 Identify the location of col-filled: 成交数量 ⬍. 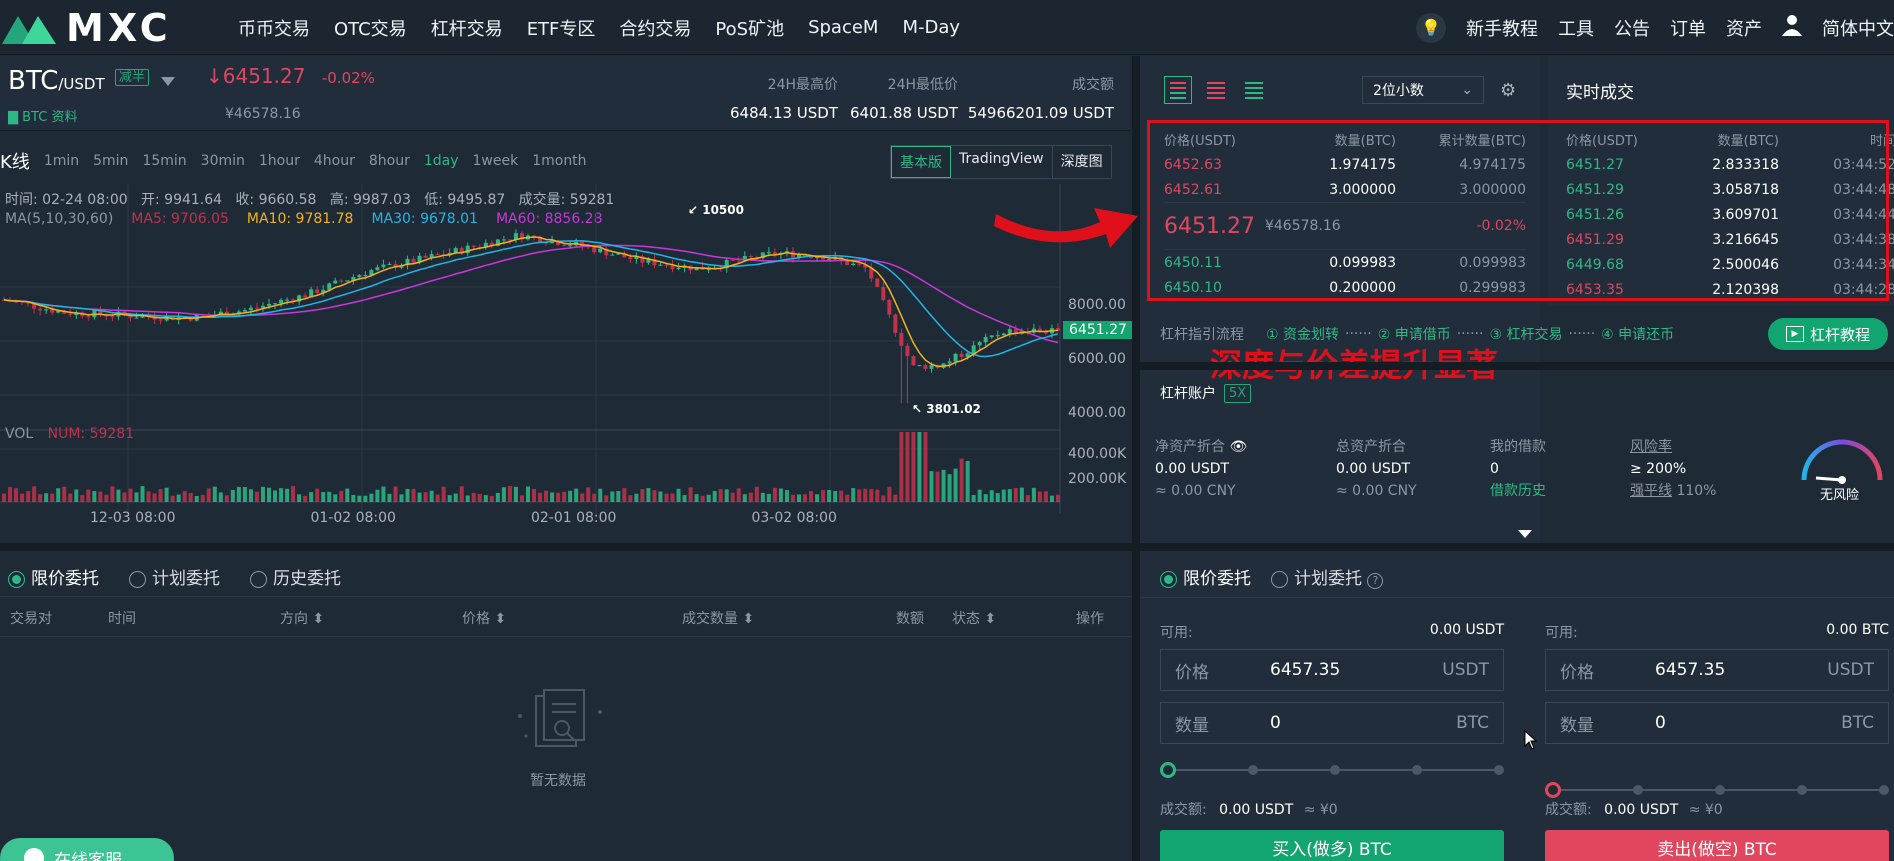
(718, 618).